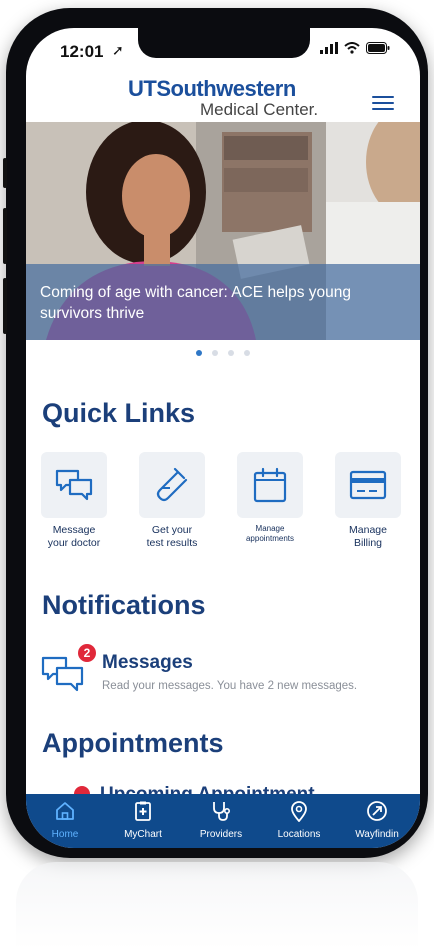  I want to click on tab-providers: Providers, so click(221, 820).